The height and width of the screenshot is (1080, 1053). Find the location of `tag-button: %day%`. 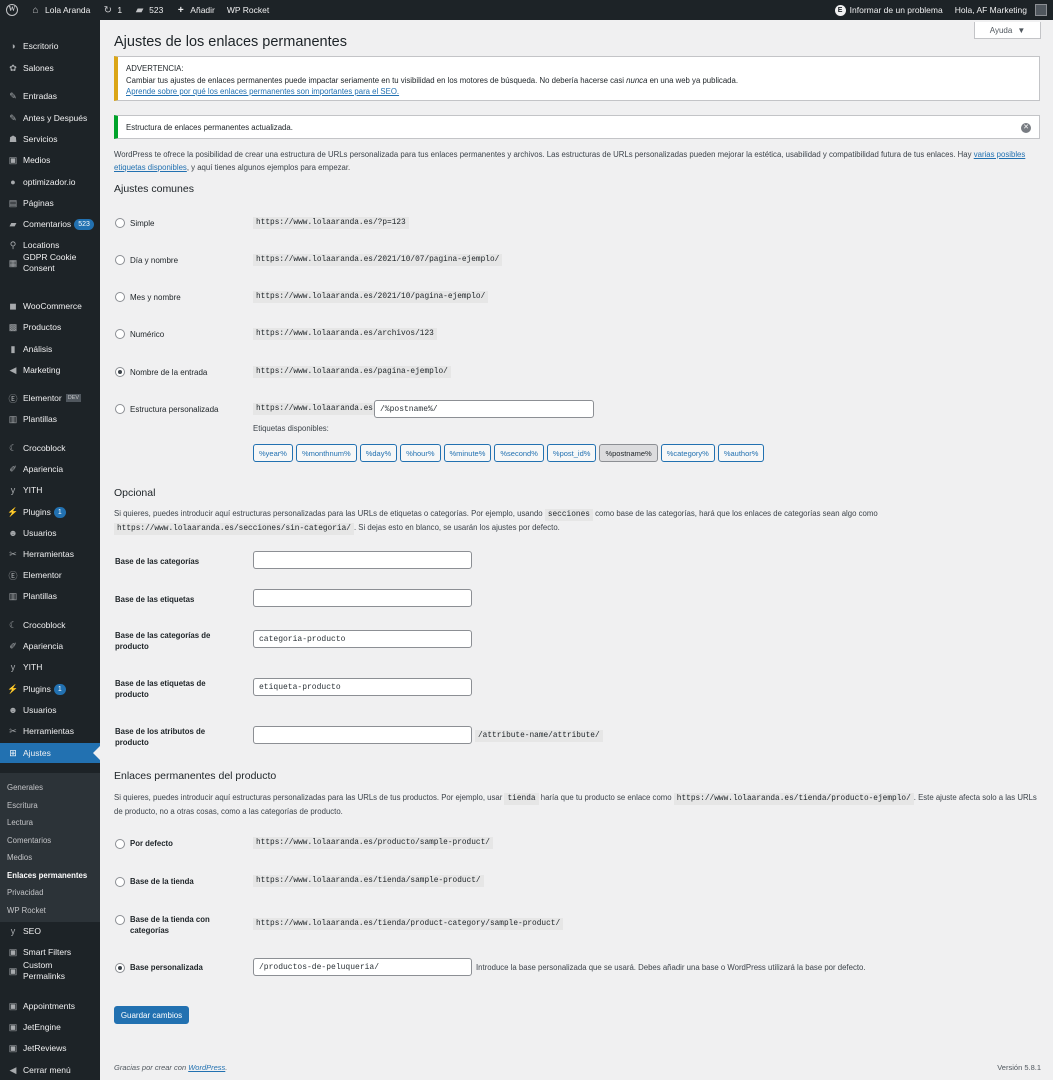

tag-button: %day% is located at coordinates (378, 453).